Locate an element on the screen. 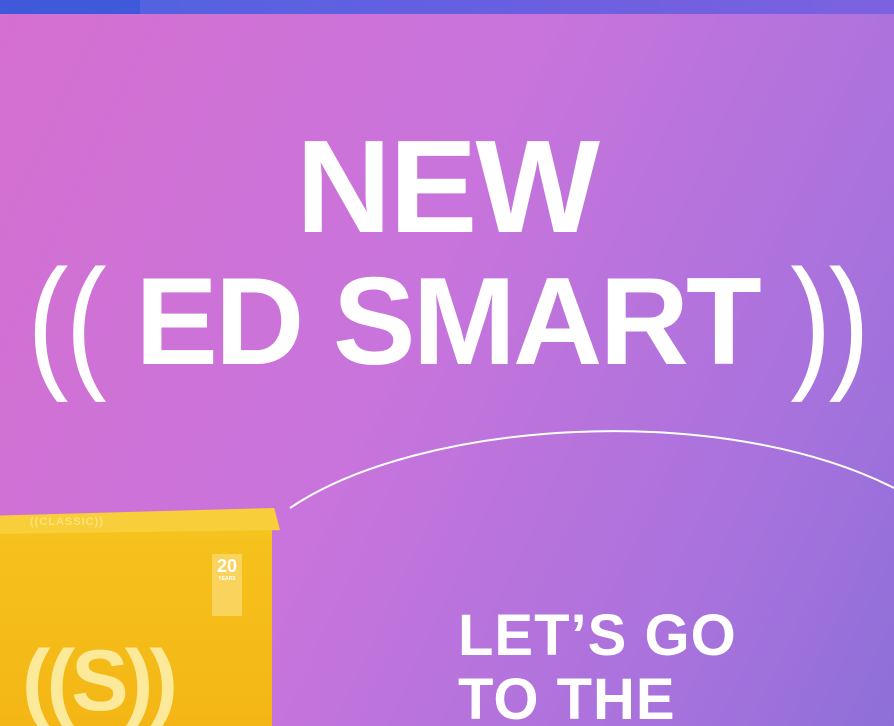 This screenshot has height=726, width=894. top-strip is located at coordinates (447, 7).